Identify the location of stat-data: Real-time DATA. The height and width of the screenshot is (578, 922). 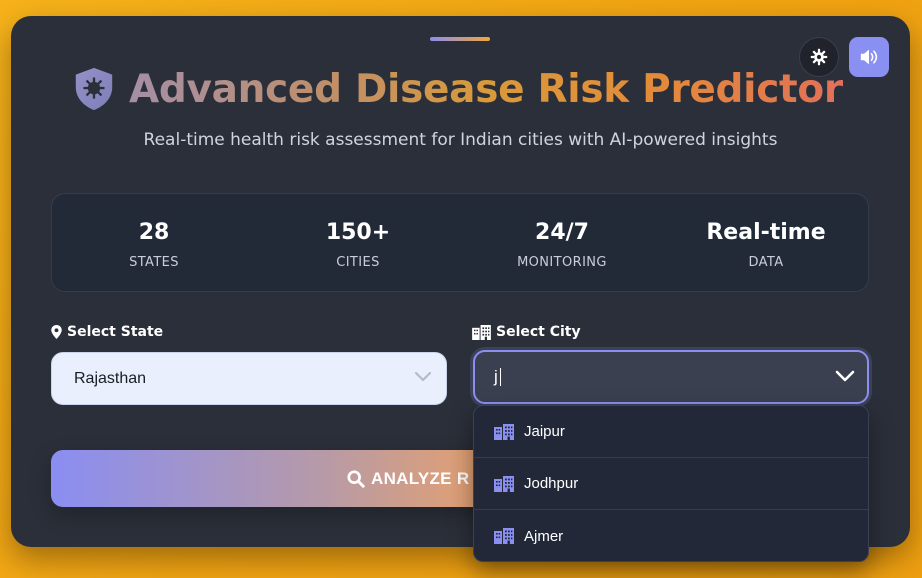
(766, 242).